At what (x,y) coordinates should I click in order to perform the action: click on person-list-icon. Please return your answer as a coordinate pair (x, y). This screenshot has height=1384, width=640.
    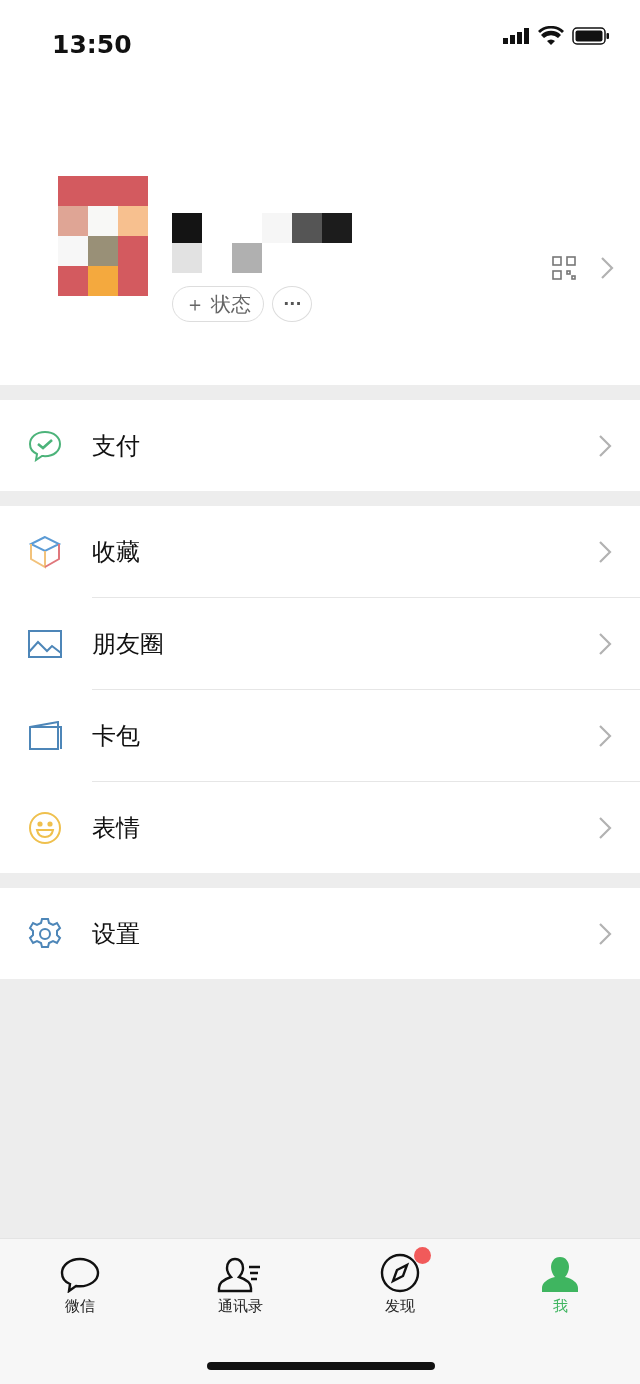
    Looking at the image, I should click on (240, 1275).